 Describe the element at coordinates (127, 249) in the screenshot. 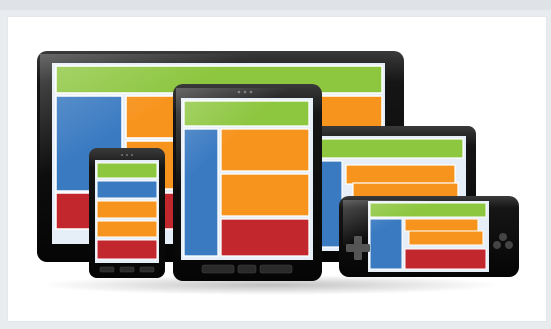

I see `phone-footer-block` at that location.